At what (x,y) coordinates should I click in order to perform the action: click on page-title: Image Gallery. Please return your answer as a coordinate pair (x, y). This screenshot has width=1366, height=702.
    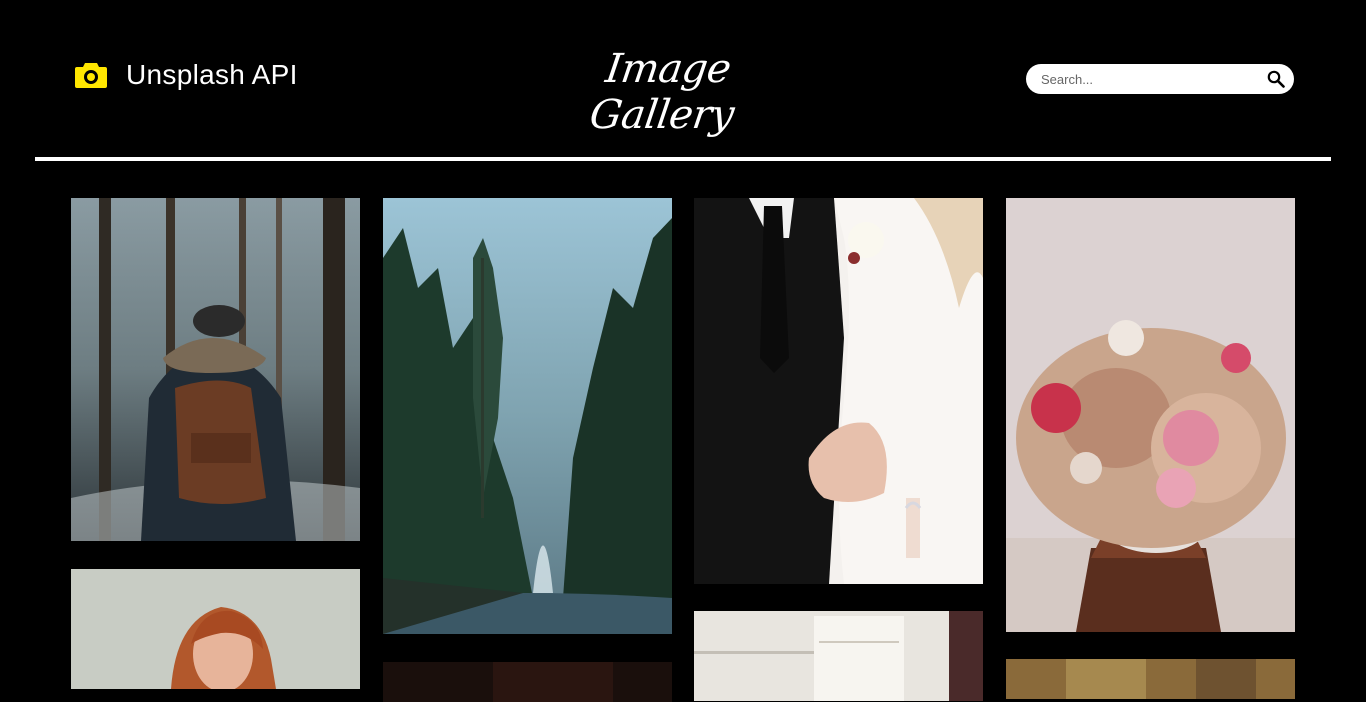
    Looking at the image, I should click on (661, 92).